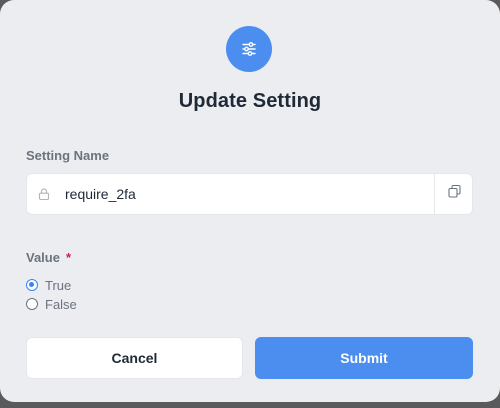  I want to click on dialog-title: Update Setting, so click(250, 101).